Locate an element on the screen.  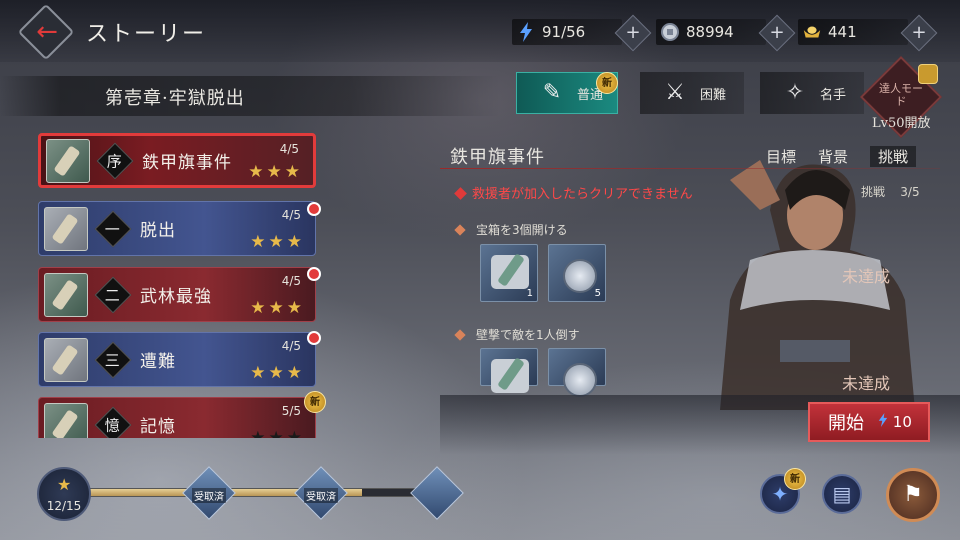
objective-1: 宝箱を3個開ける is located at coordinates (512, 229).